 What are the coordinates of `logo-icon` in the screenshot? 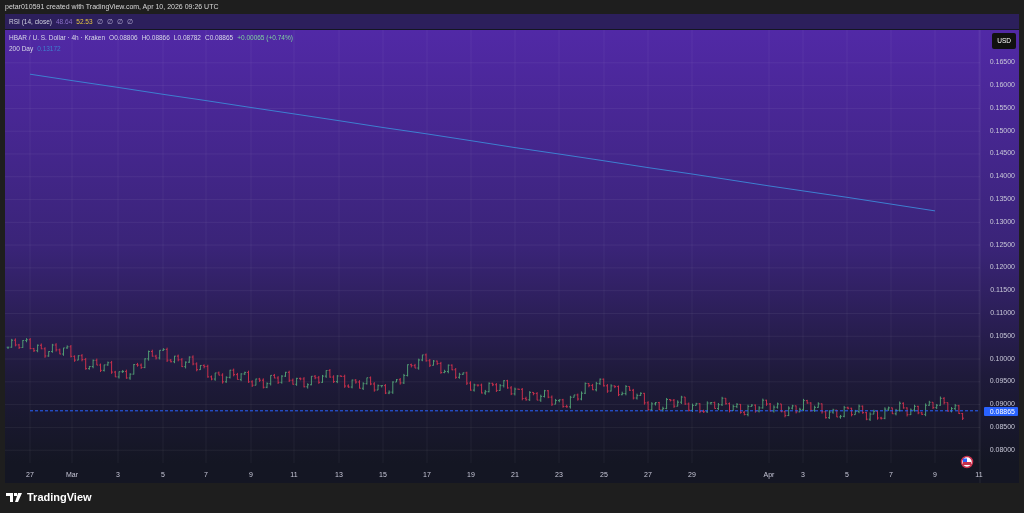 It's located at (14, 497).